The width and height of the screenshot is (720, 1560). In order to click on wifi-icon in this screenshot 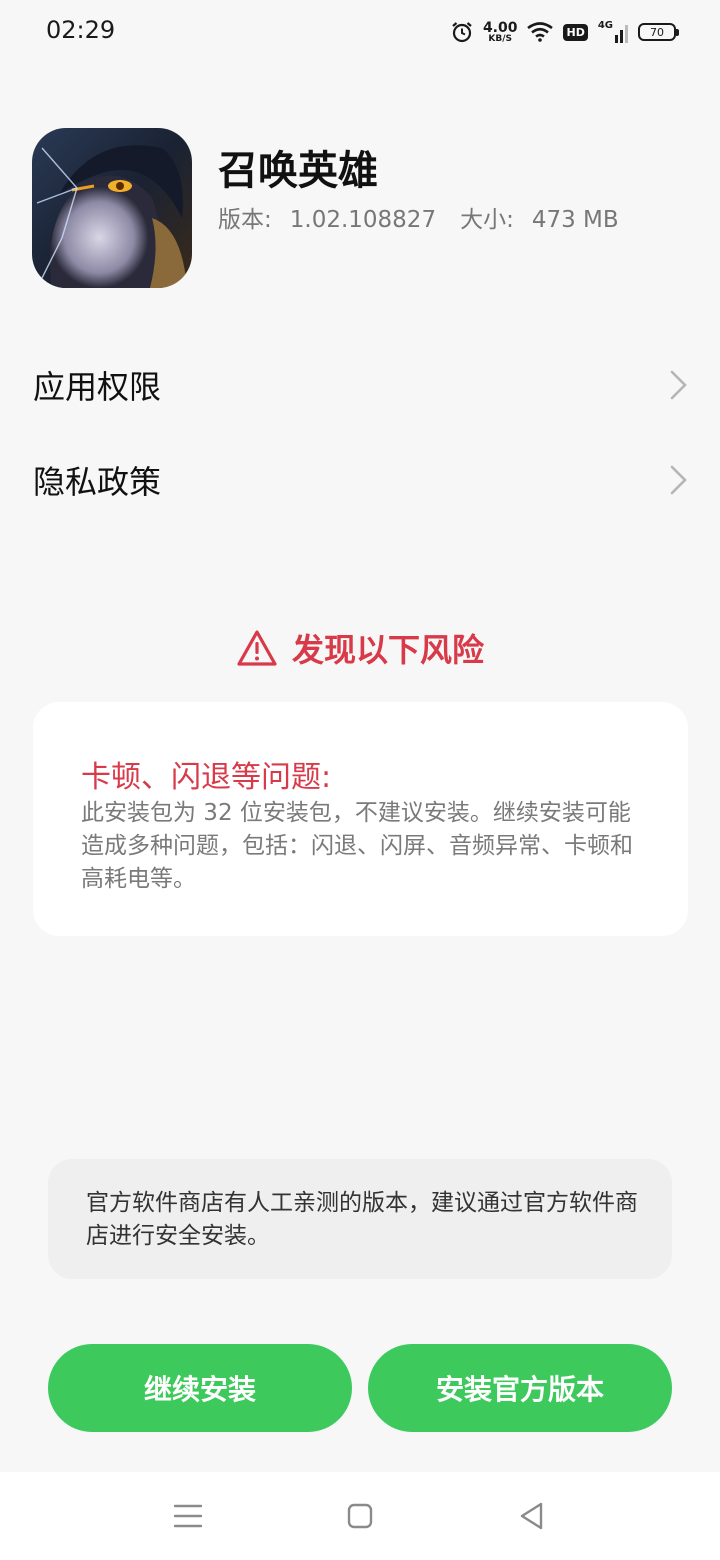, I will do `click(540, 32)`.